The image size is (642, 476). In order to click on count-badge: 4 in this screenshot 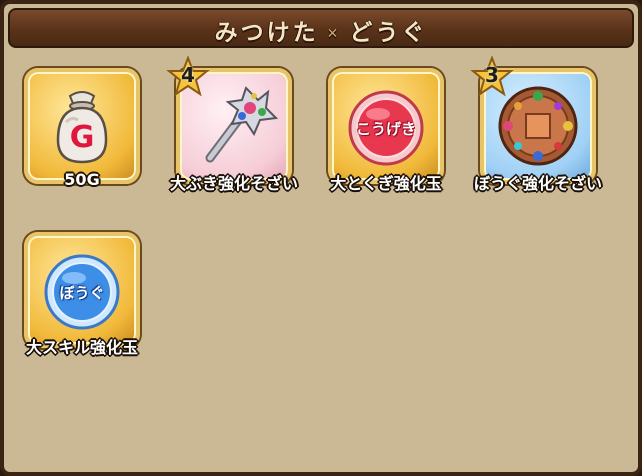, I will do `click(188, 77)`.